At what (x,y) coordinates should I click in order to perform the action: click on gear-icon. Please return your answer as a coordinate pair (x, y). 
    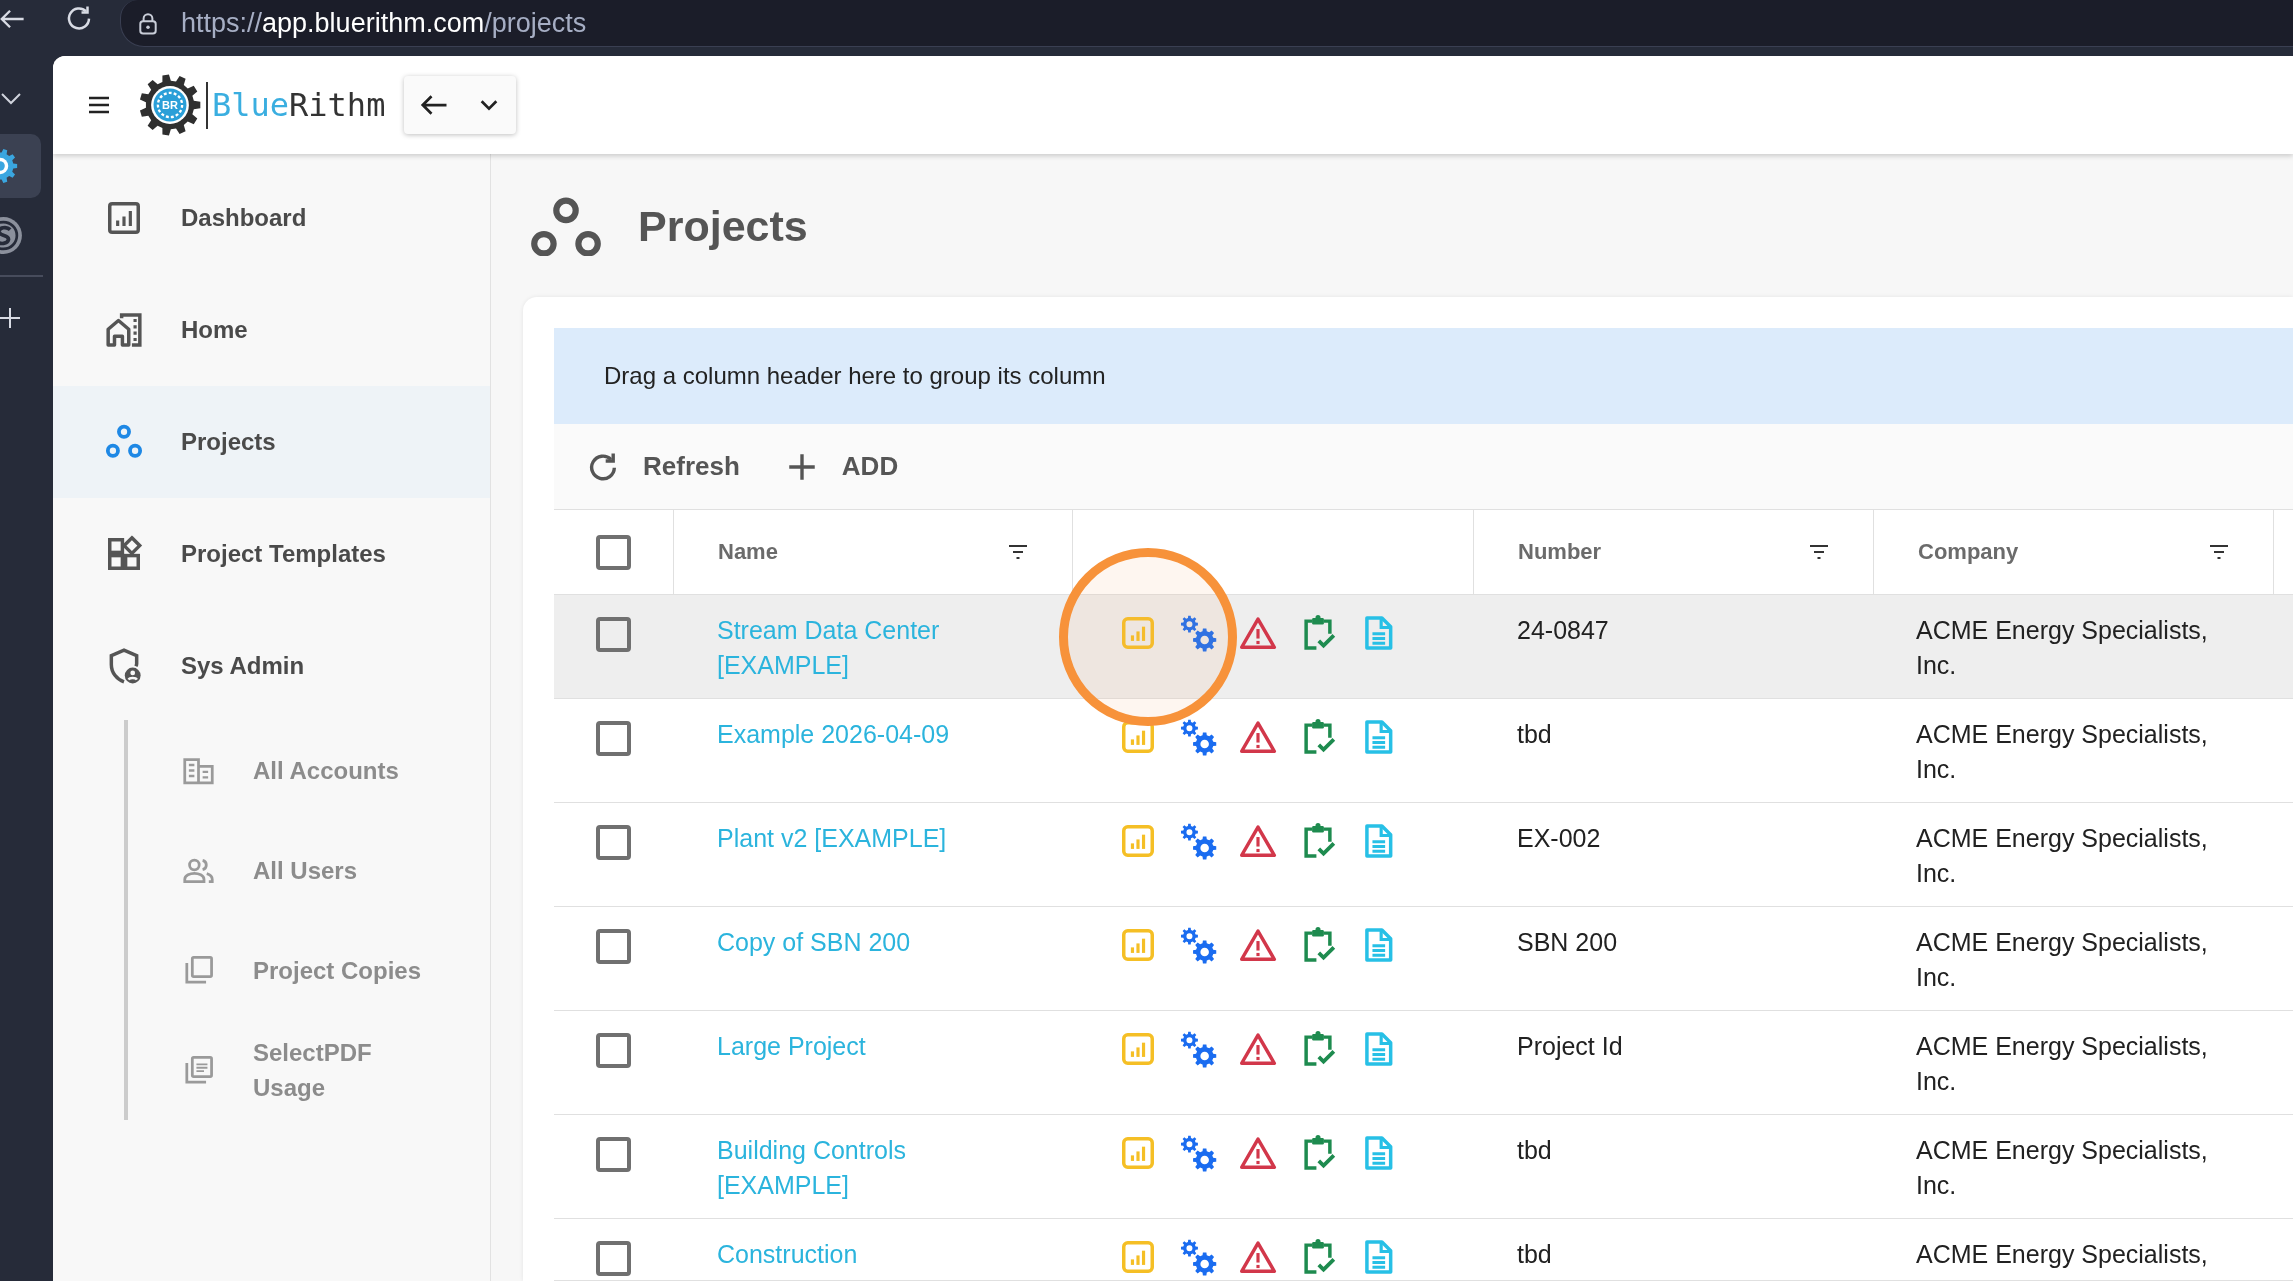
    Looking at the image, I should click on (9, 166).